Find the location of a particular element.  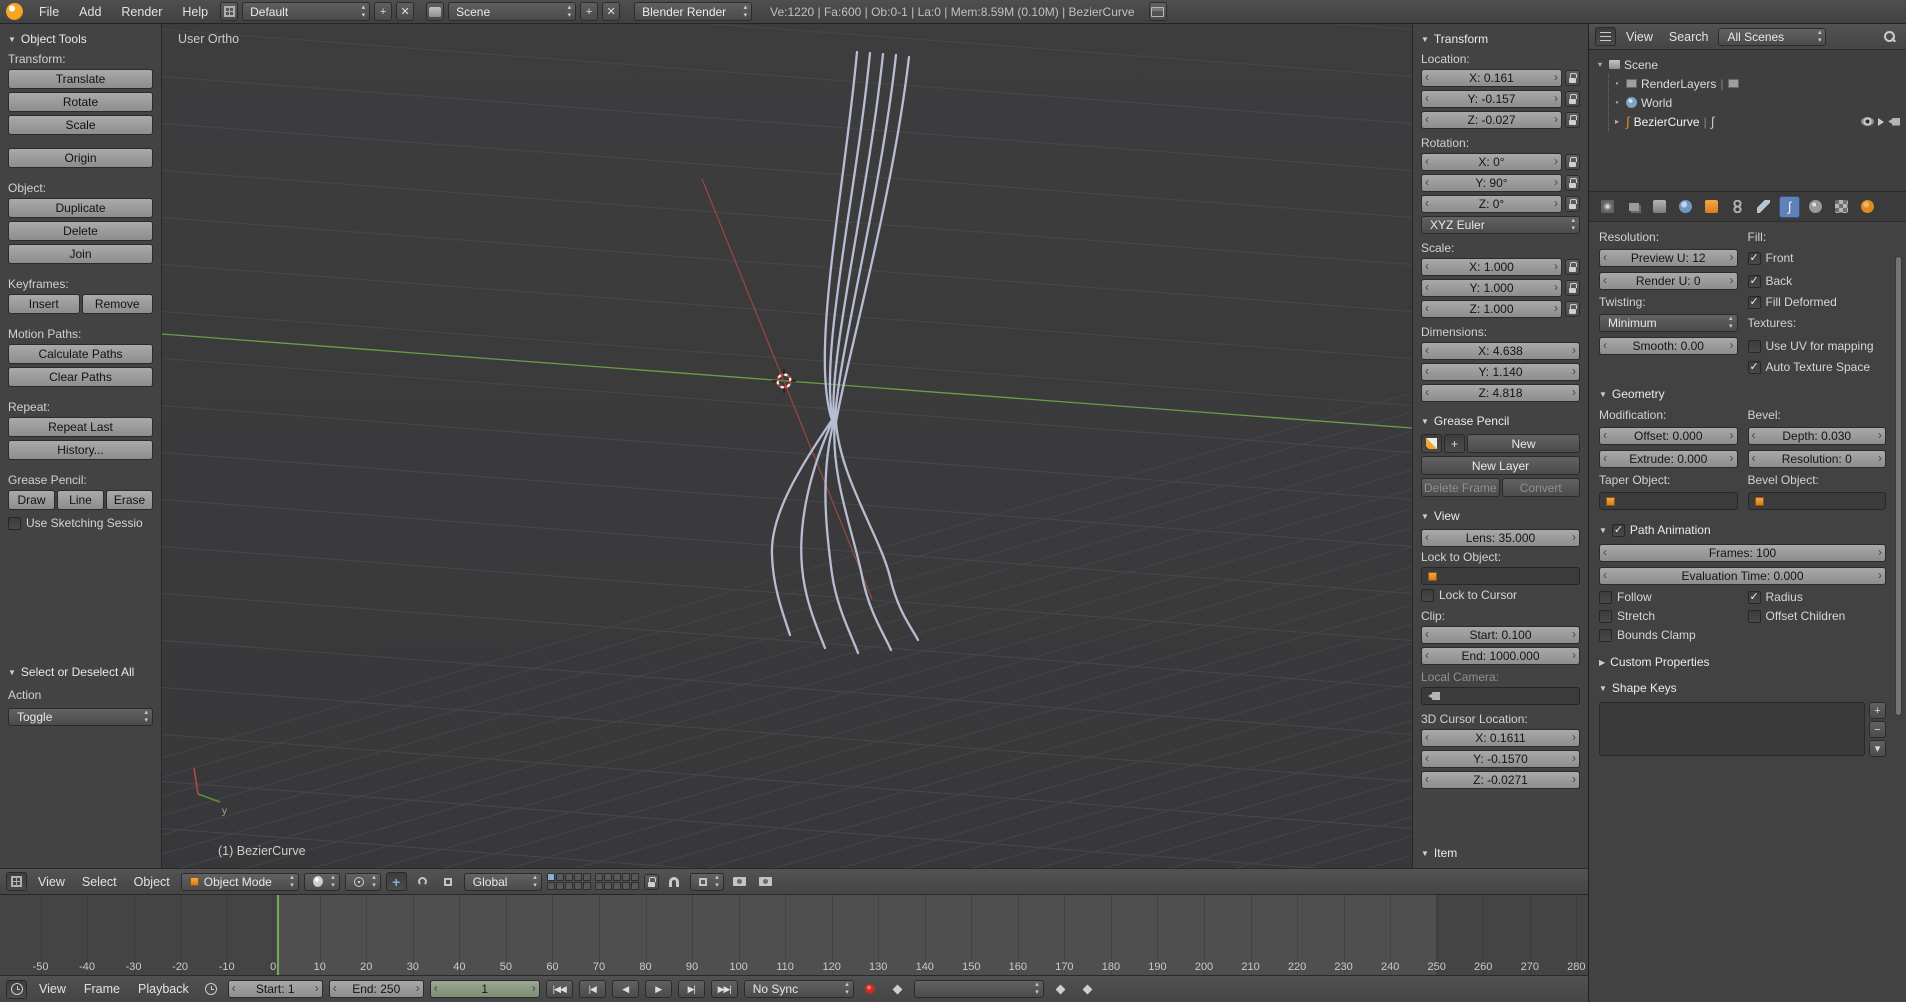

insert-keyframe-button: Insert is located at coordinates (44, 304).